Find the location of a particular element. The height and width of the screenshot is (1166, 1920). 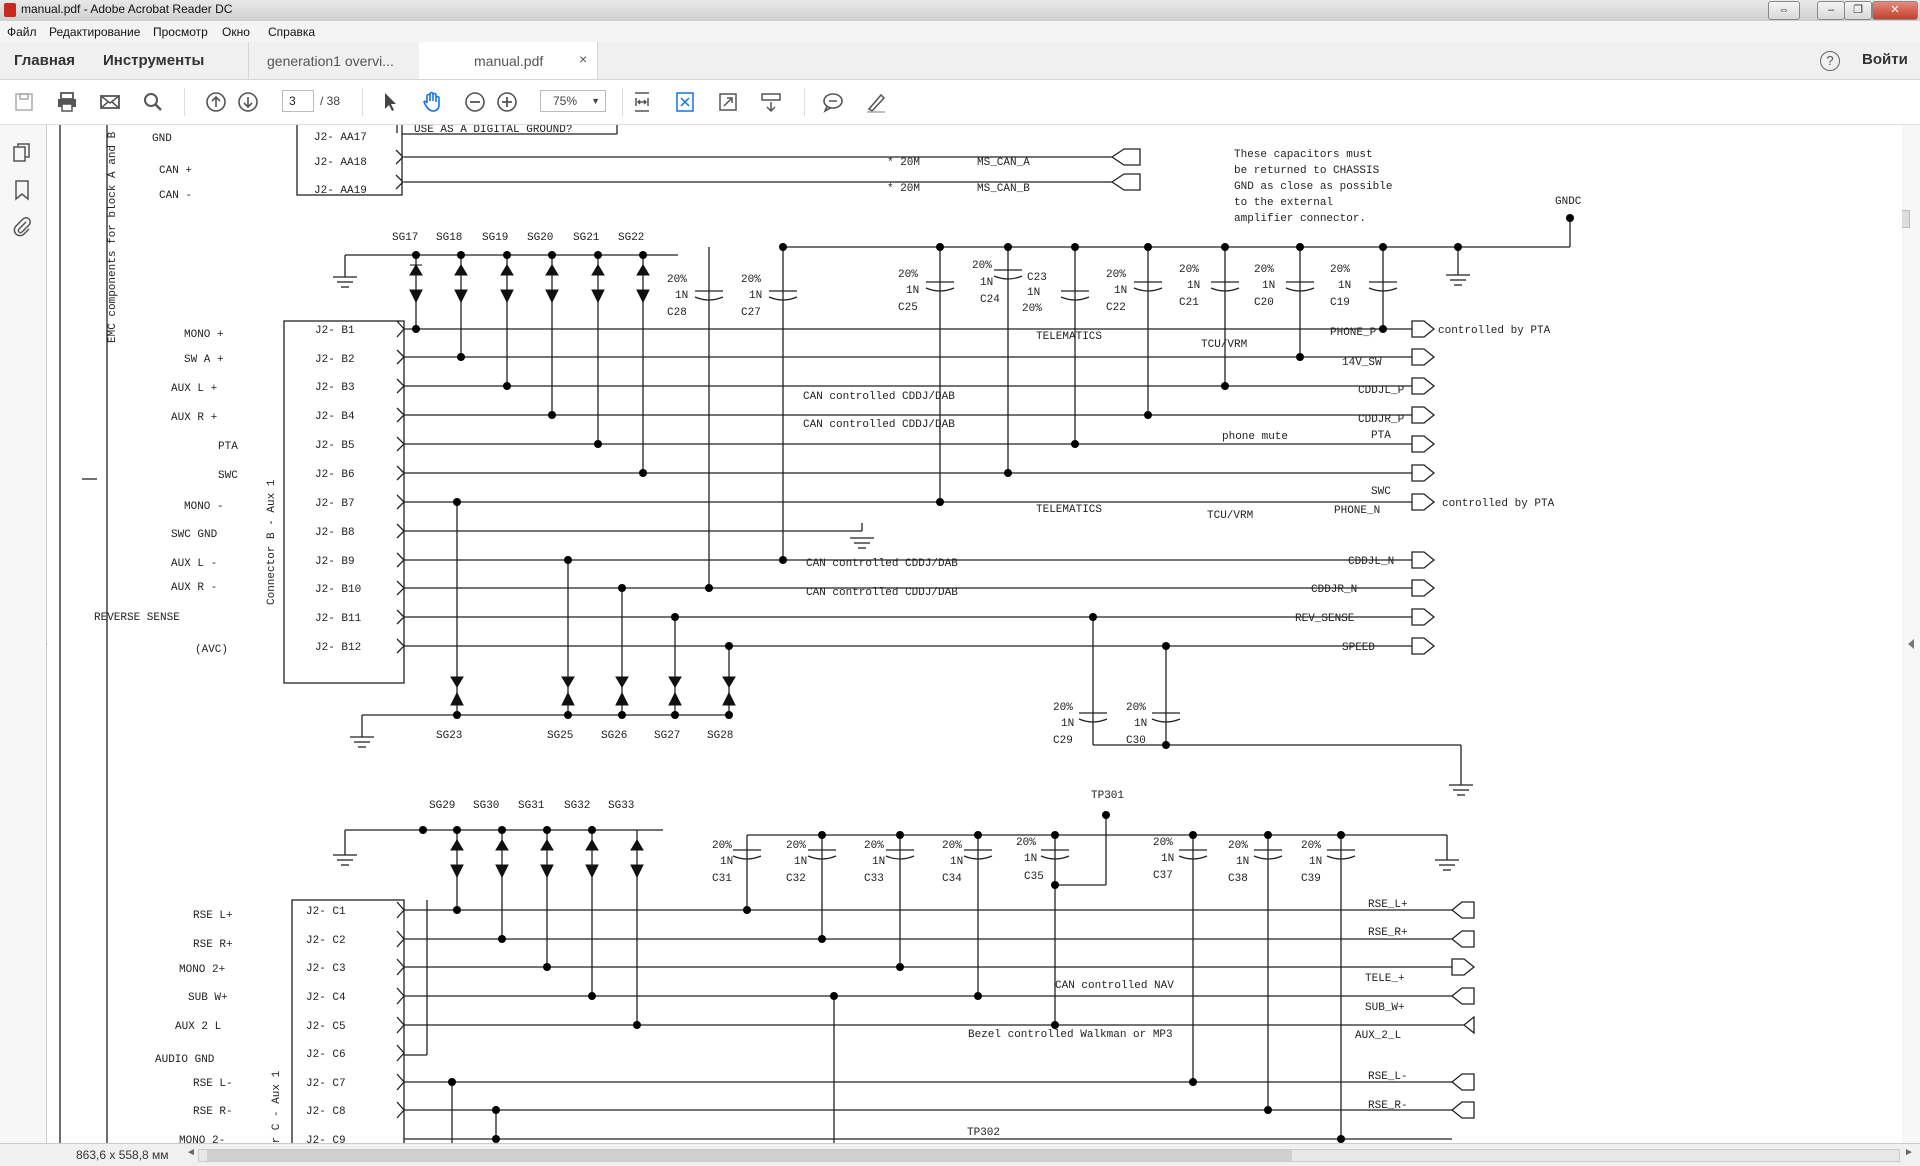

aa-net-name: MS_CAN_B is located at coordinates (1003, 189).